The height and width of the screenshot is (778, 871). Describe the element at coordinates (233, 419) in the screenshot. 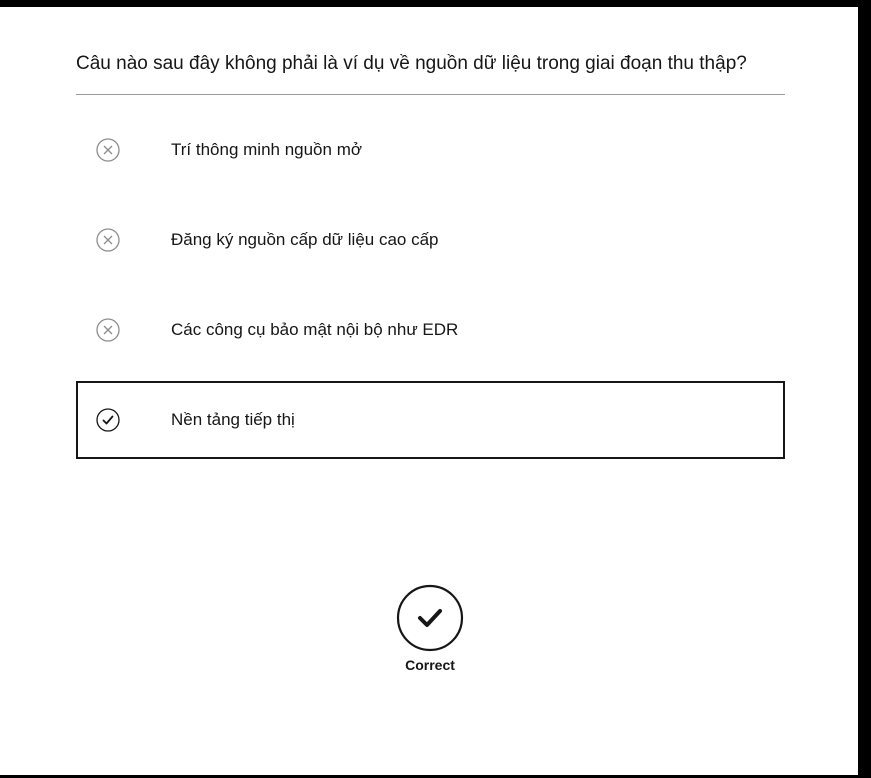

I see `answer-option-label: Nền tảng tiếp thị` at that location.